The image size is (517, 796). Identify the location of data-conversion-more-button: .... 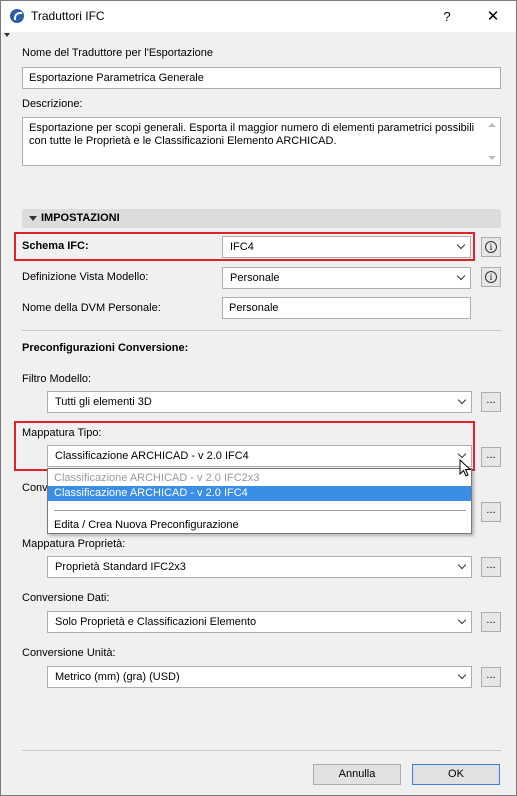
(491, 622).